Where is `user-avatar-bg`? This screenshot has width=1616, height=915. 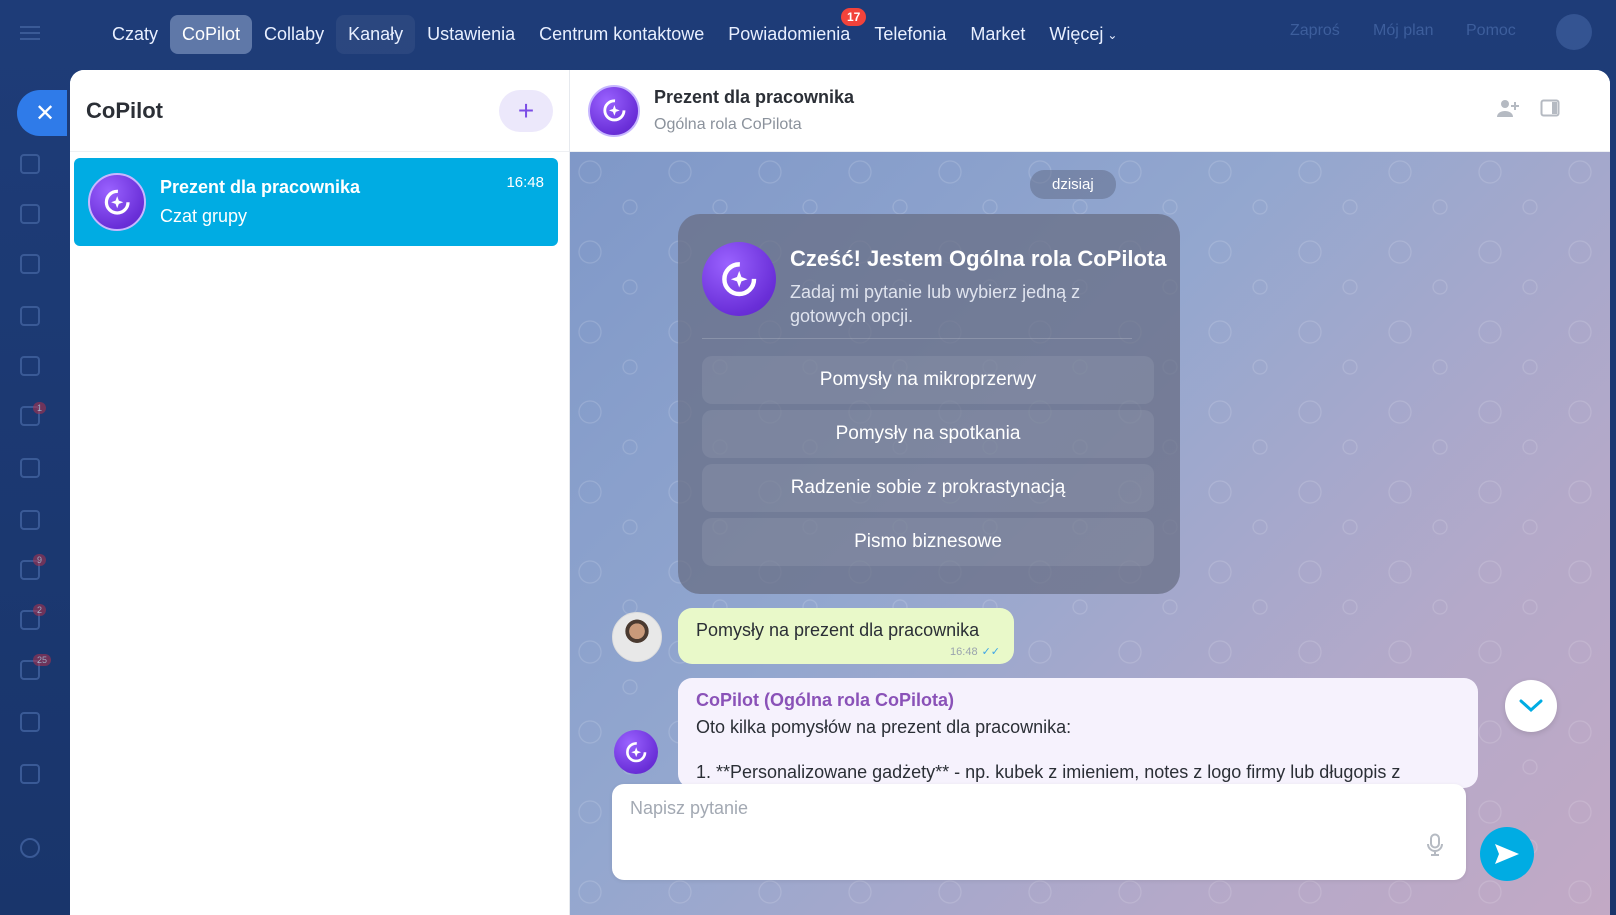 user-avatar-bg is located at coordinates (1574, 32).